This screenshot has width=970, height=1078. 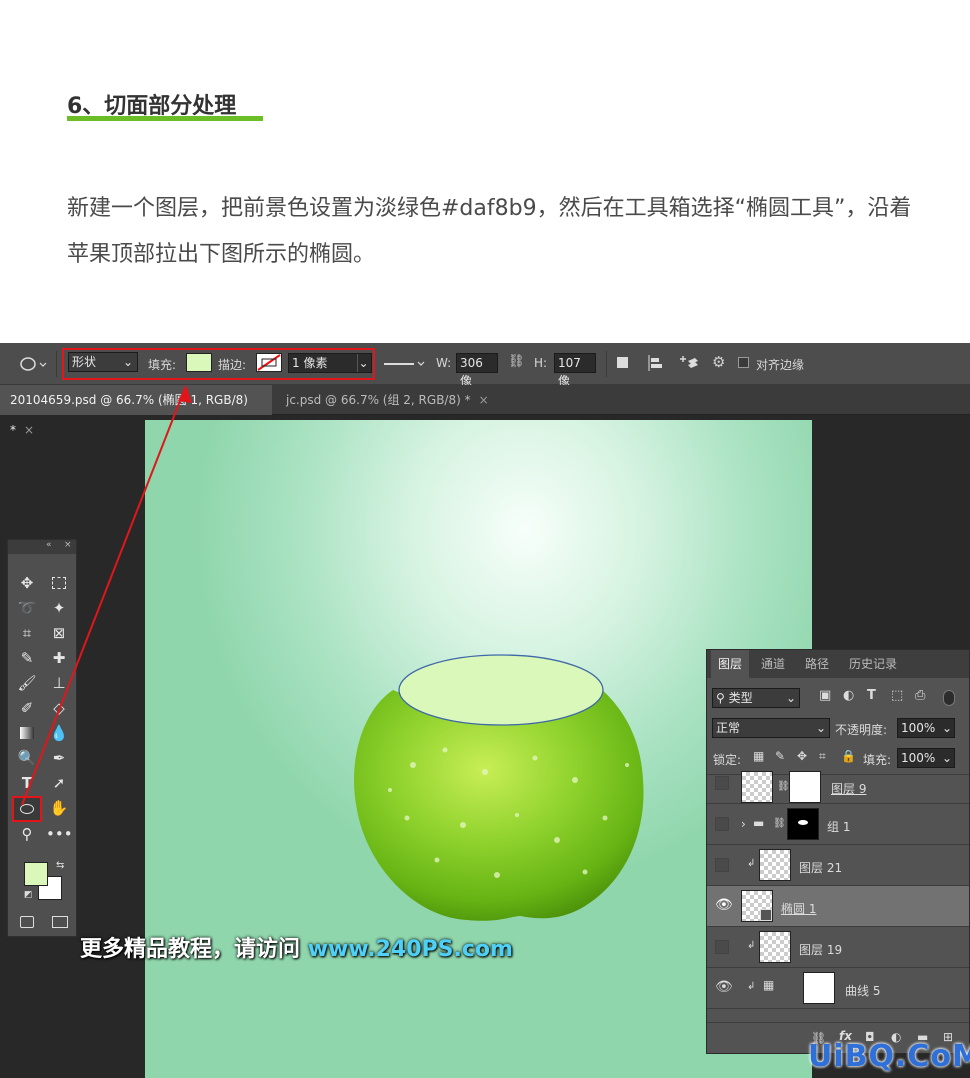 What do you see at coordinates (780, 756) in the screenshot?
I see `lock-pixels-icon: ✎` at bounding box center [780, 756].